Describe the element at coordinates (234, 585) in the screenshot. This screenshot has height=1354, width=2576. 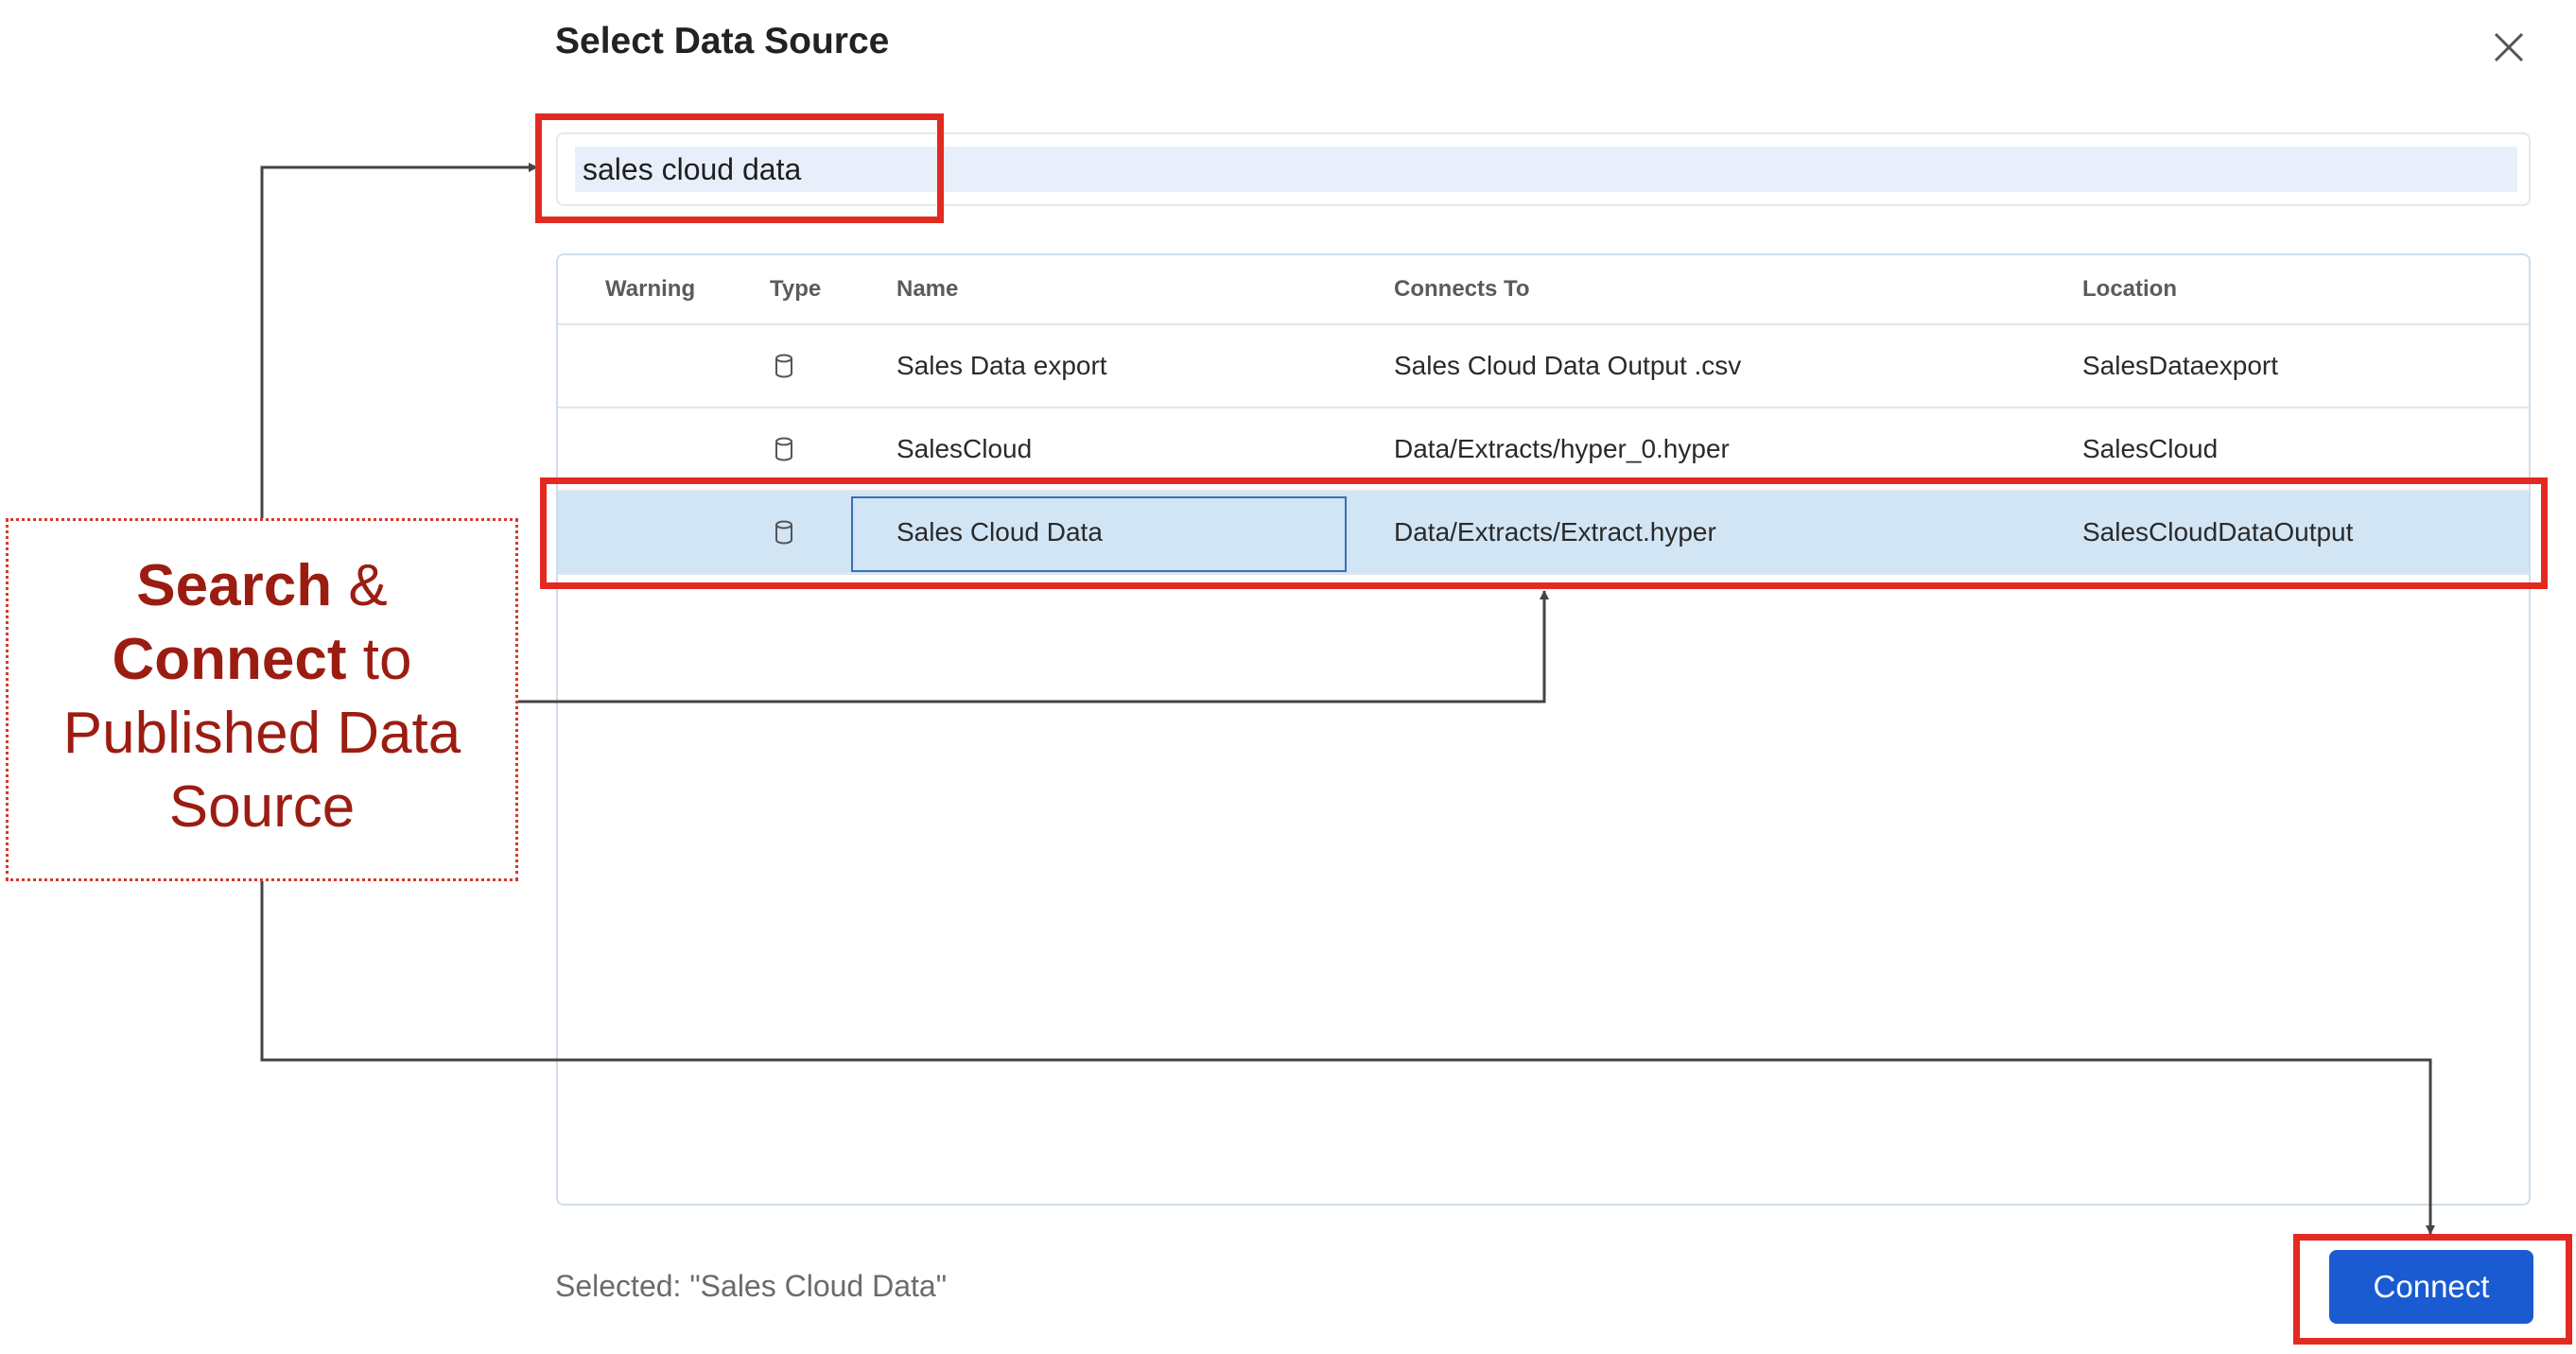
I see `callout-search: Search` at that location.